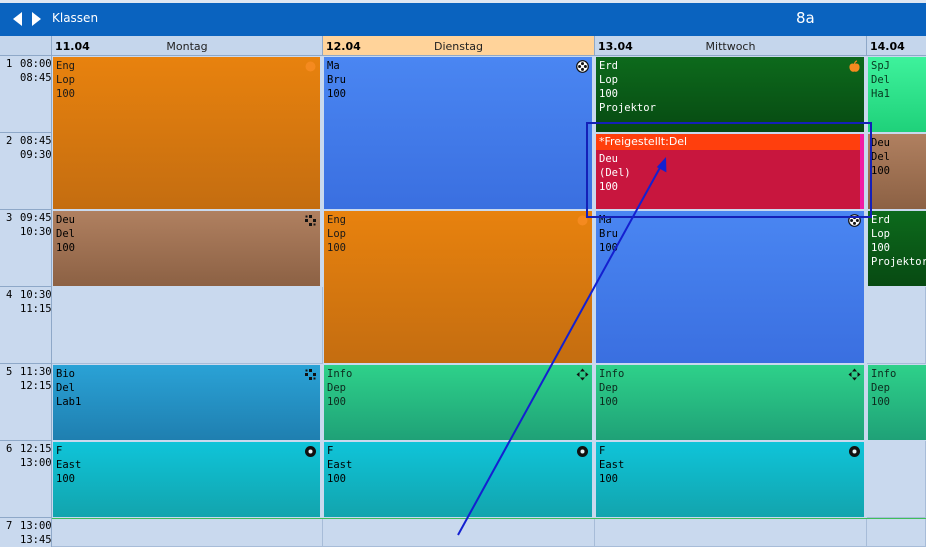 The image size is (926, 547). What do you see at coordinates (17, 19) in the screenshot?
I see `previous-arrow-icon` at bounding box center [17, 19].